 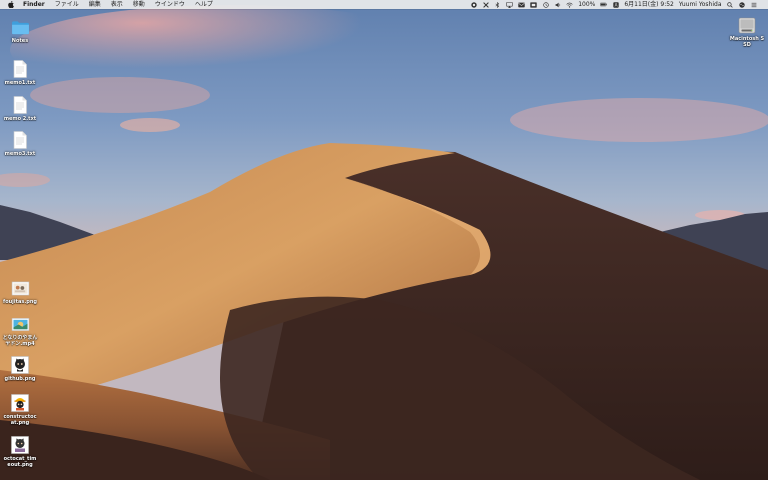 I want to click on desktop-icon-constructocat: constructocat.png, so click(x=20, y=410).